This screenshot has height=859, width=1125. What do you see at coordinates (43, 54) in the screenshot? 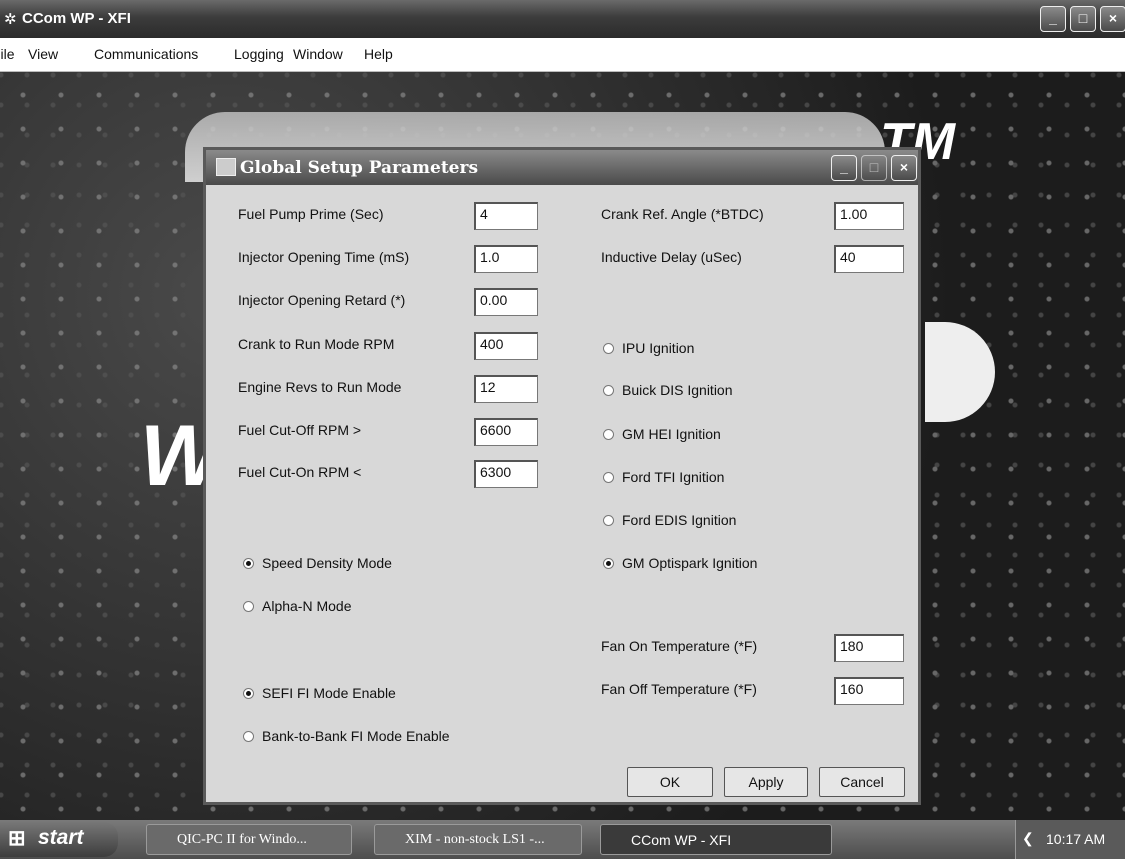
I see `menu-view: View` at bounding box center [43, 54].